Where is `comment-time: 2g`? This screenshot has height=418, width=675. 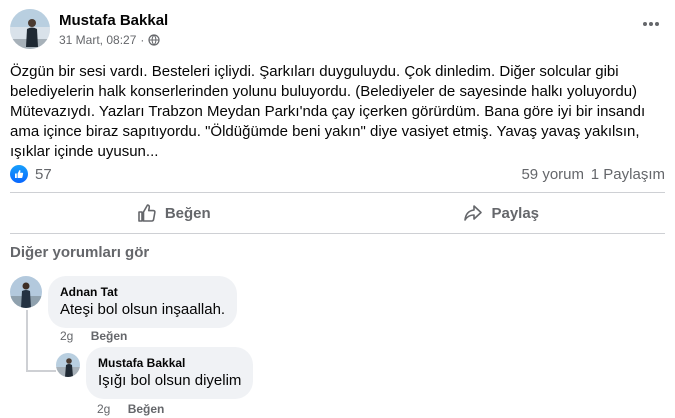 comment-time: 2g is located at coordinates (66, 336).